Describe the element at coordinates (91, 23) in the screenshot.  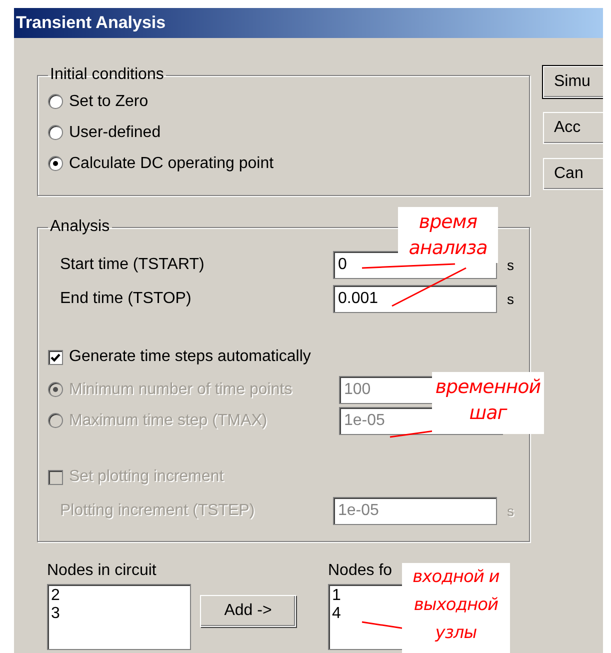
I see `window-title: Transient Analysis` at that location.